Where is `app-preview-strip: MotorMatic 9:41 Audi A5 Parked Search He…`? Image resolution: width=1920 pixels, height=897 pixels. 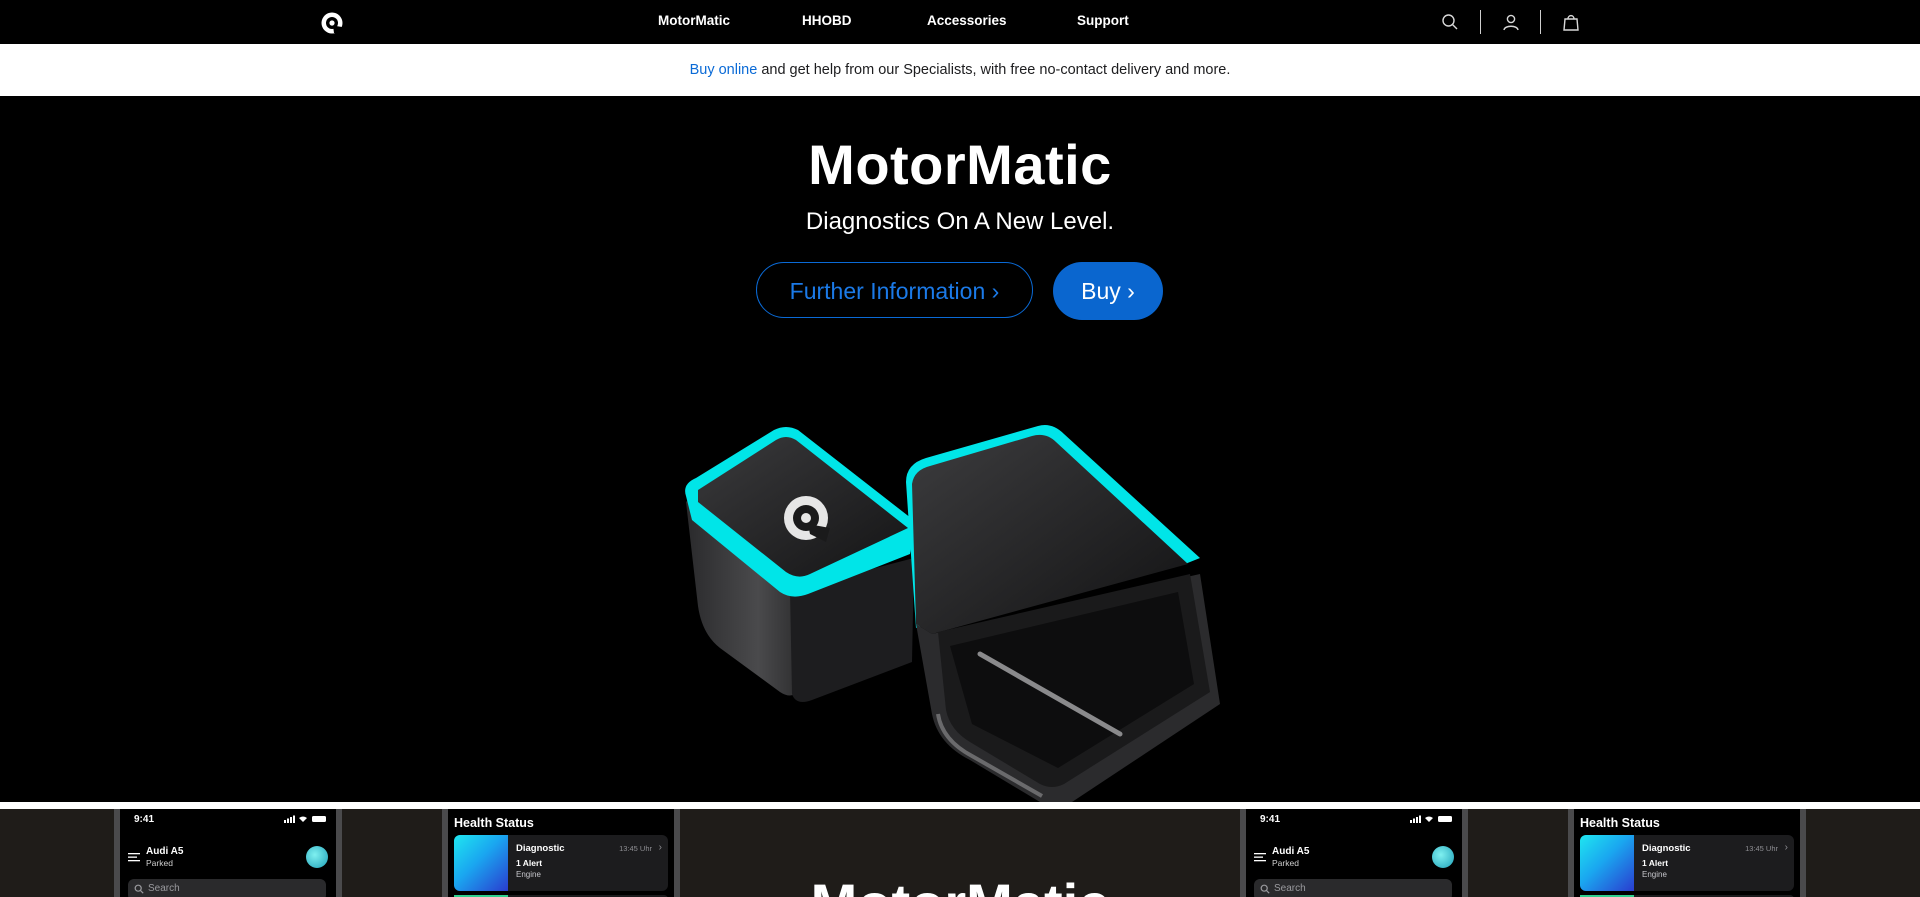 app-preview-strip: MotorMatic 9:41 Audi A5 Parked Search He… is located at coordinates (960, 853).